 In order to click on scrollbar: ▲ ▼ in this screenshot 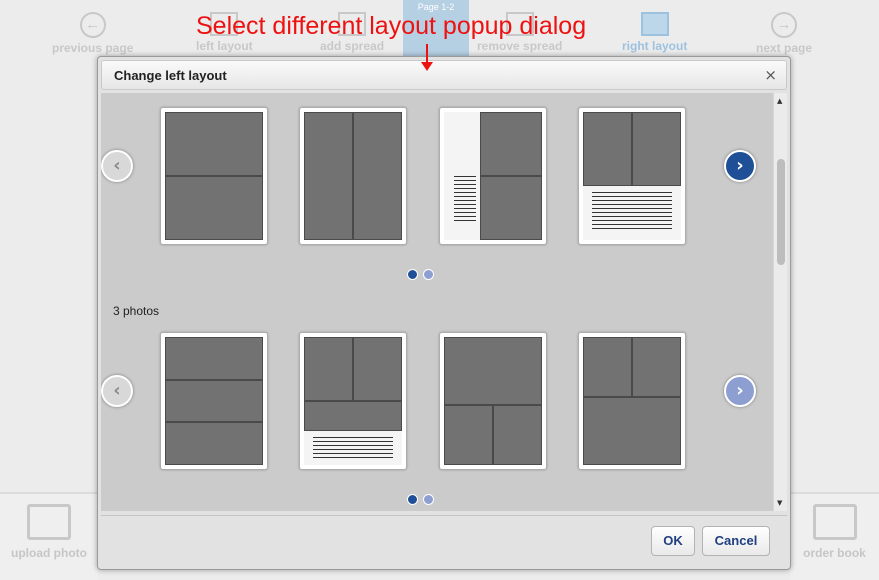, I will do `click(780, 302)`.